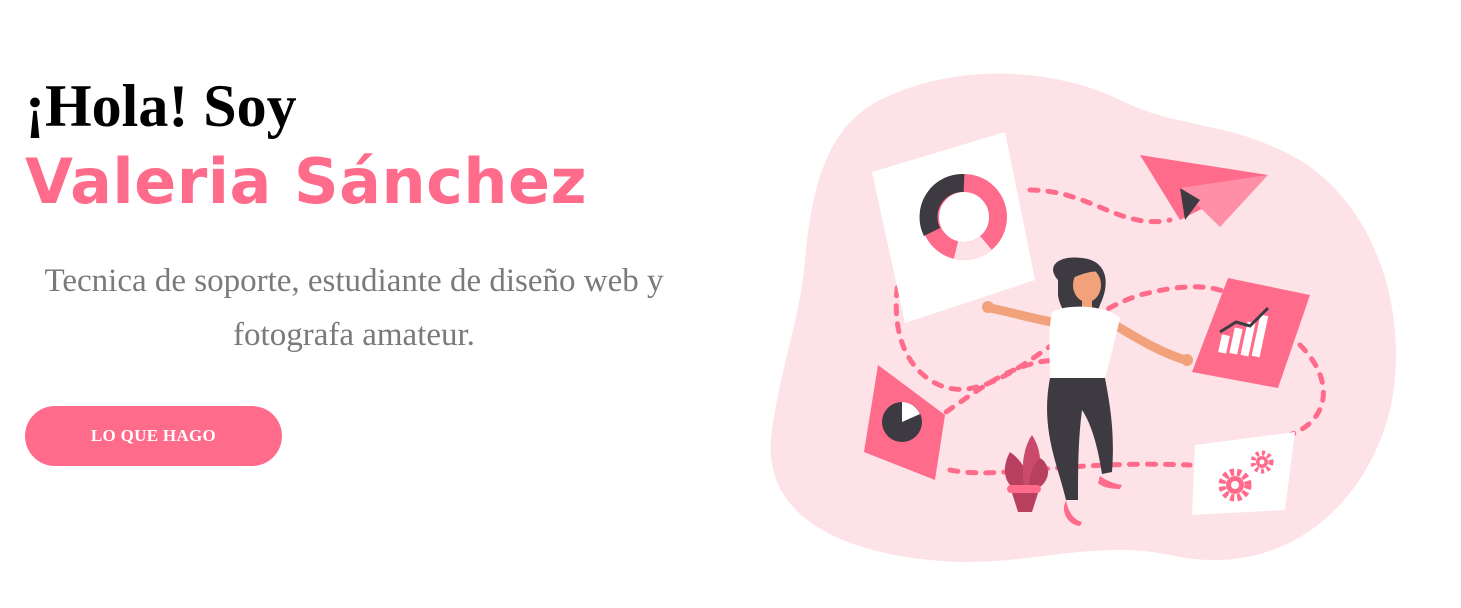 The image size is (1461, 608). I want to click on greeting-heading: ¡Hola! Soy, so click(161, 106).